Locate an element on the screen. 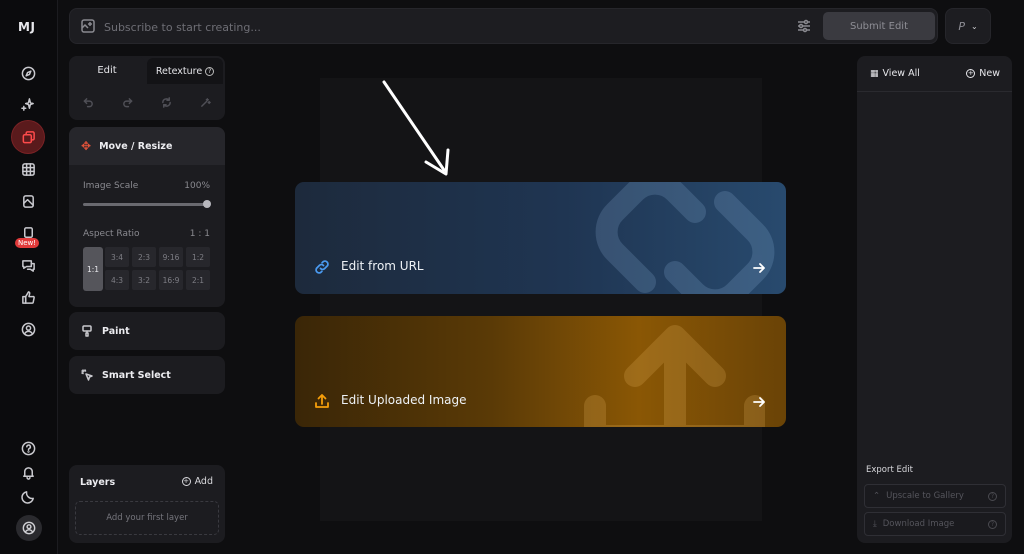 This screenshot has height=554, width=1024. download-image-button: ⤓ Download Image ? is located at coordinates (935, 524).